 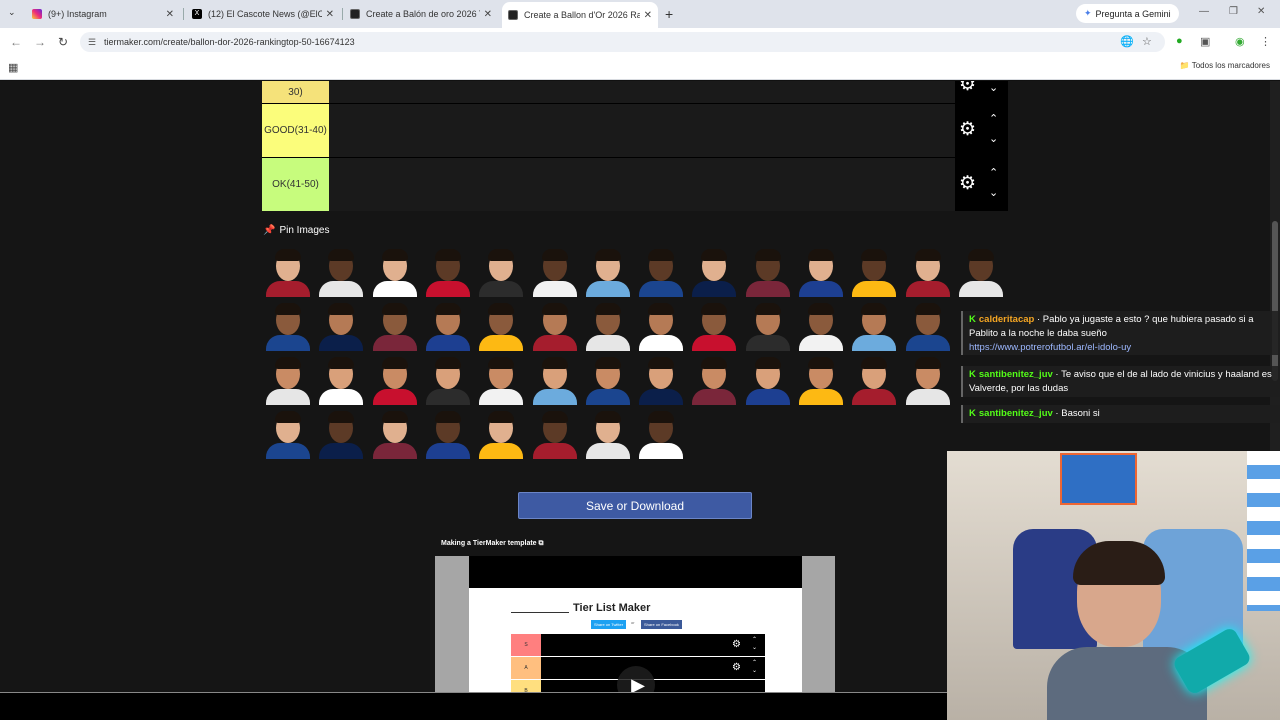 What do you see at coordinates (13, 67) in the screenshot?
I see `apps-grid-icon: ▦` at bounding box center [13, 67].